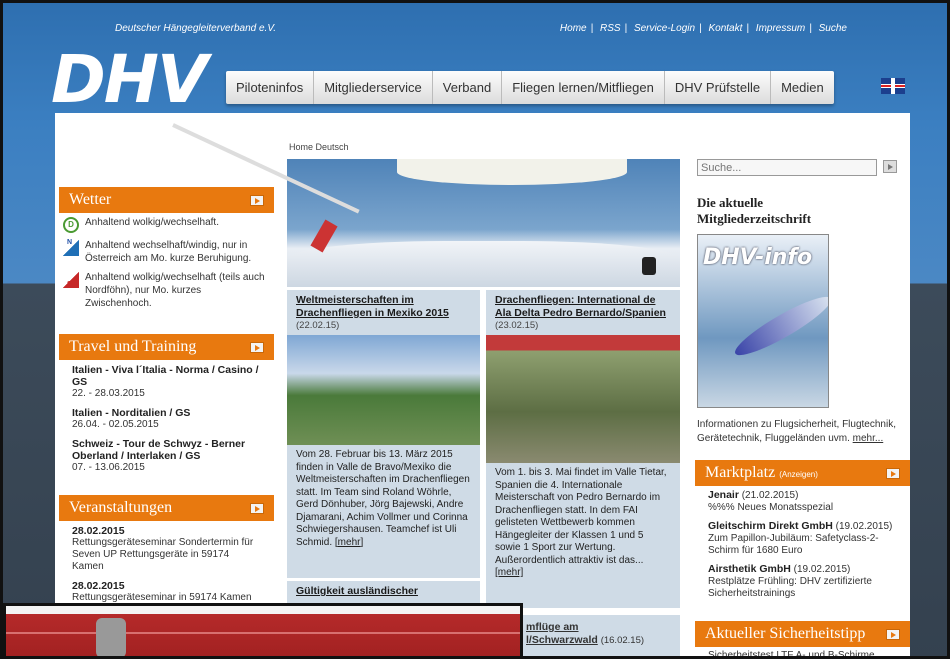 Image resolution: width=950 pixels, height=659 pixels. Describe the element at coordinates (263, 629) in the screenshot. I see `hang-glider-photo-overlay` at that location.